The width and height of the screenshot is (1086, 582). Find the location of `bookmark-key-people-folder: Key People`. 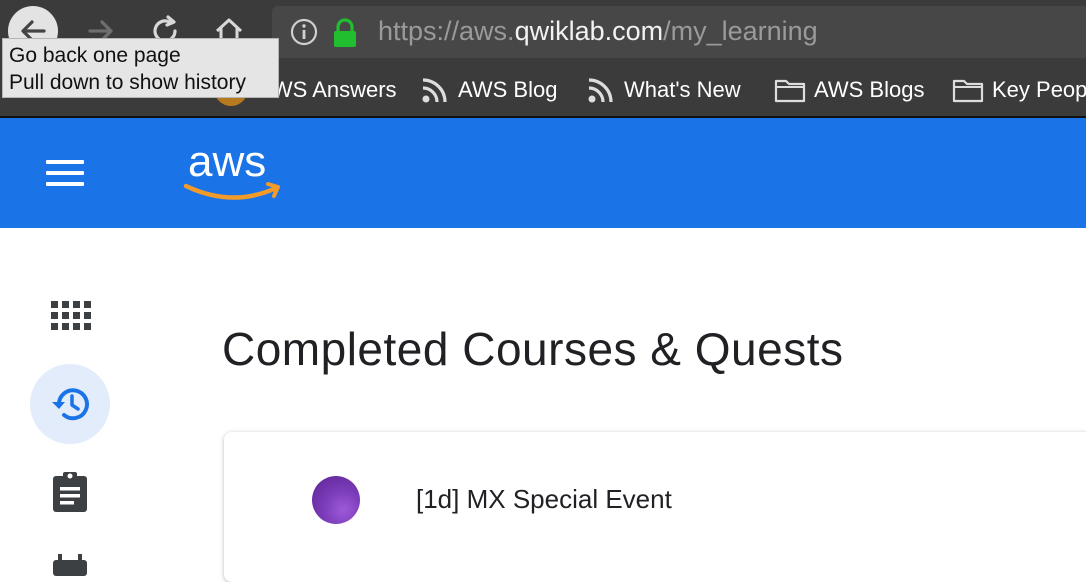

bookmark-key-people-folder: Key People is located at coordinates (1019, 90).